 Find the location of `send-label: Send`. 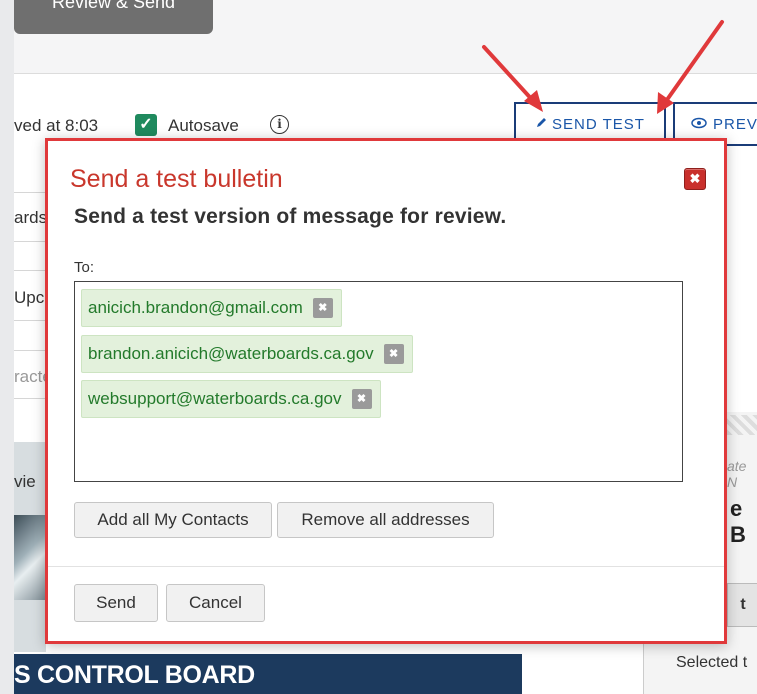

send-label: Send is located at coordinates (116, 602).